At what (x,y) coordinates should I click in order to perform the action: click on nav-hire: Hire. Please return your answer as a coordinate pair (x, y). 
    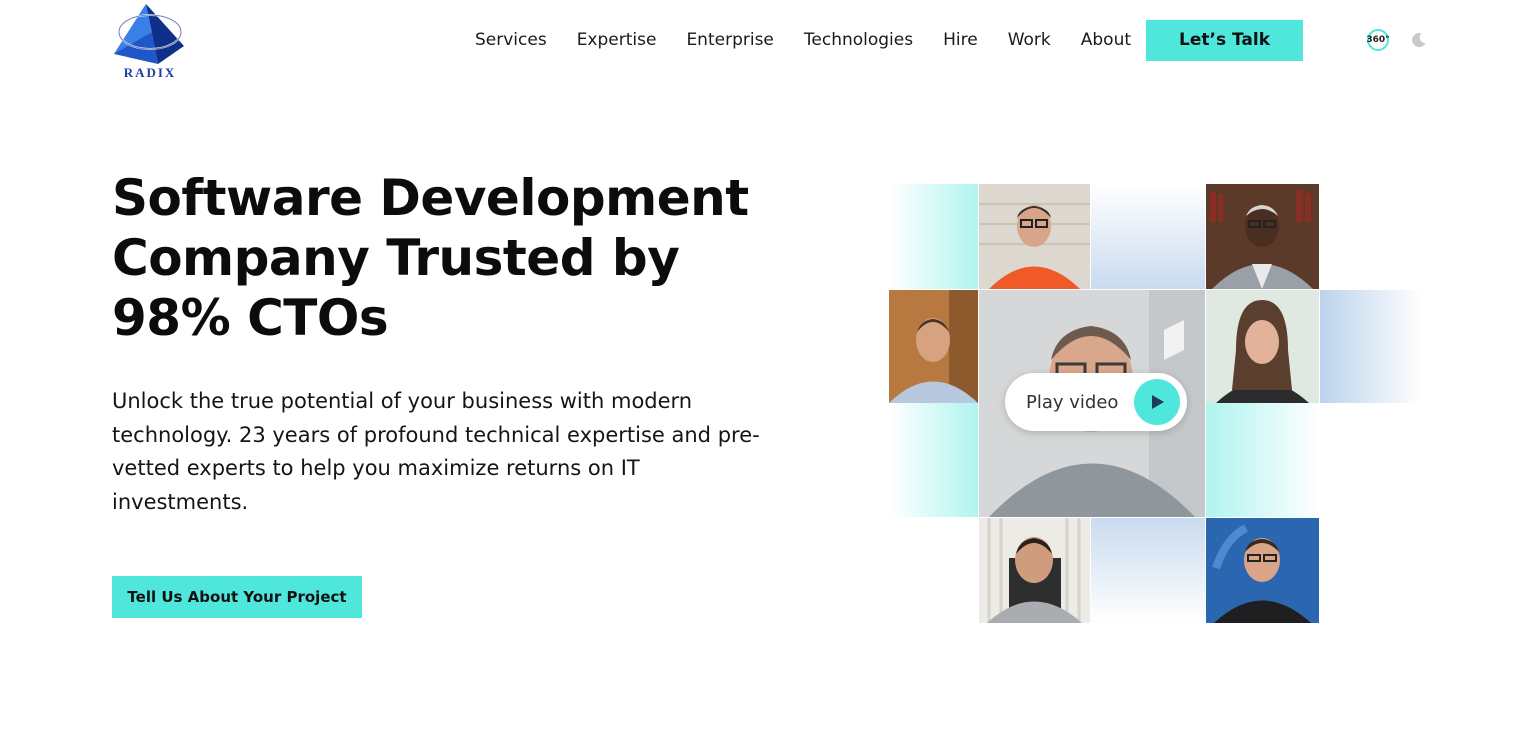
    Looking at the image, I should click on (960, 40).